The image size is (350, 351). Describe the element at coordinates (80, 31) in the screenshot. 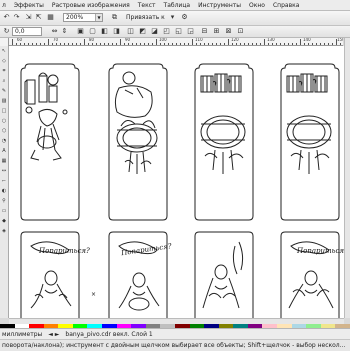

I see `group-icon: ▣` at that location.